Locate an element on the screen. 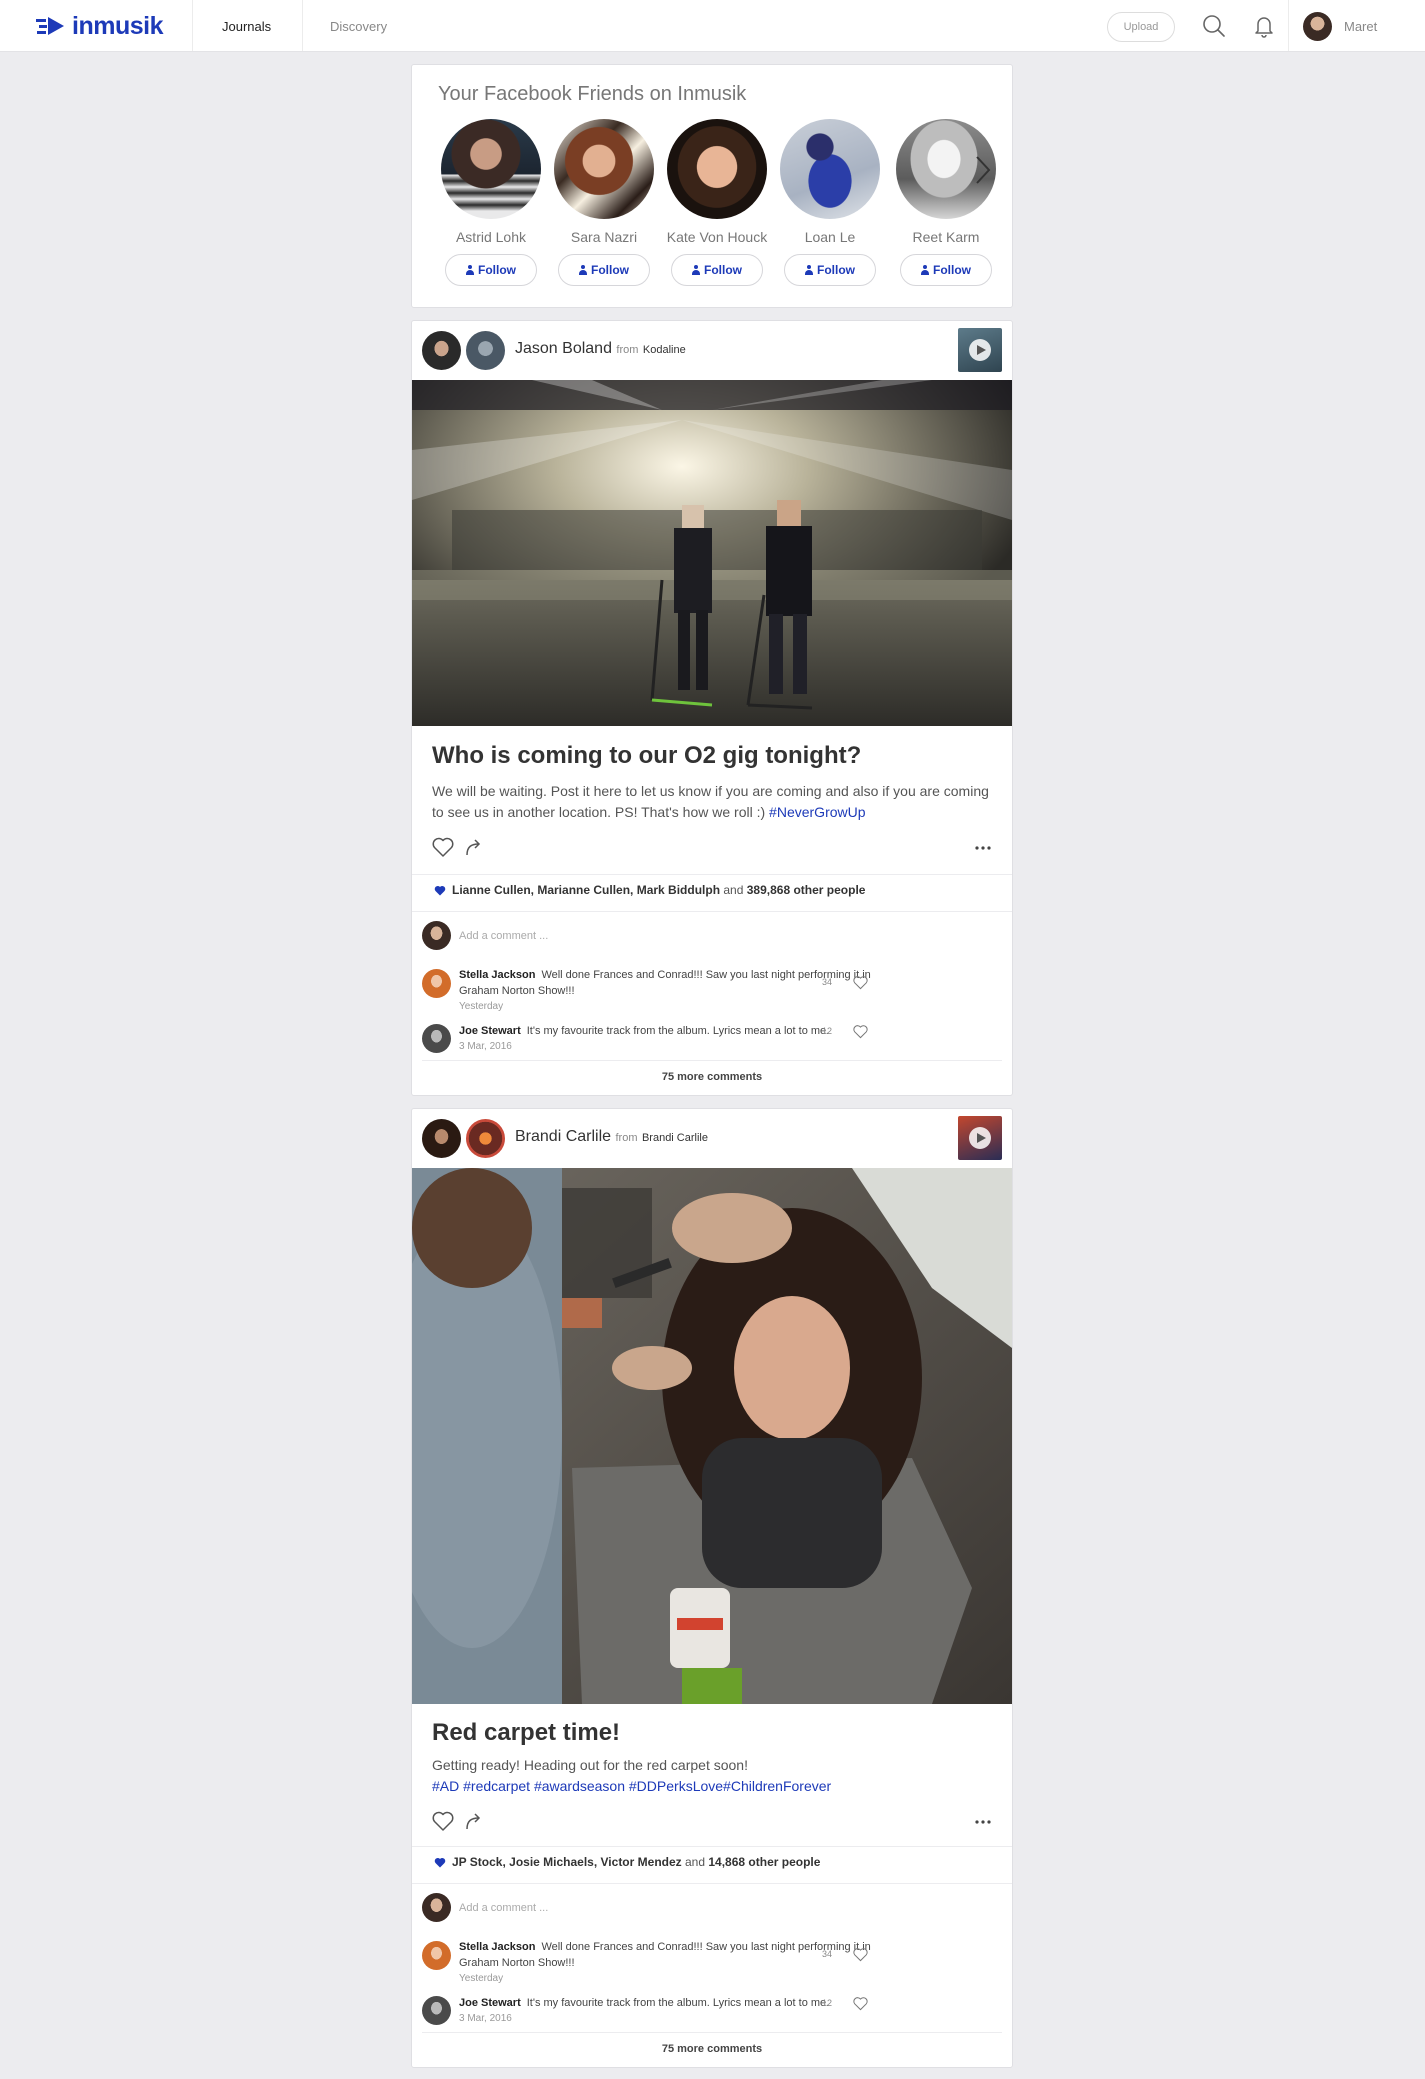 The height and width of the screenshot is (2079, 1425). comment-like-count: 34 is located at coordinates (827, 1954).